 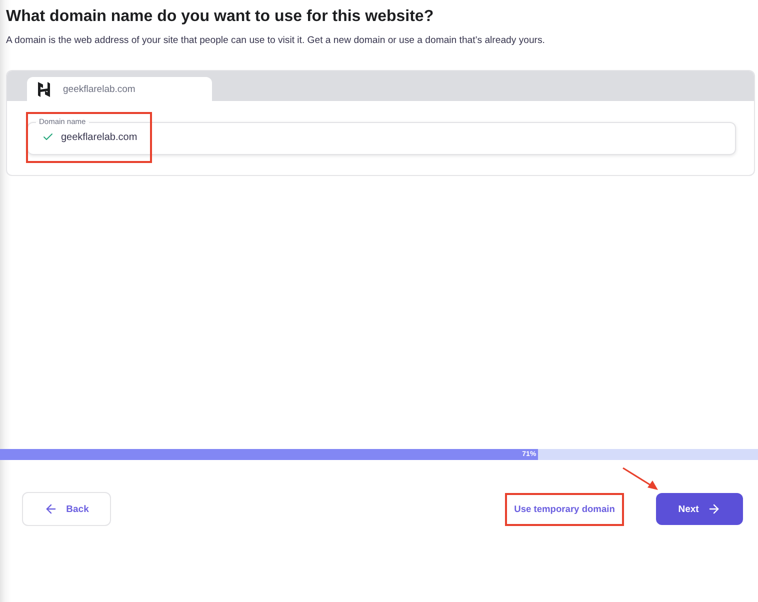 I want to click on pointer-arrow, so click(x=640, y=478).